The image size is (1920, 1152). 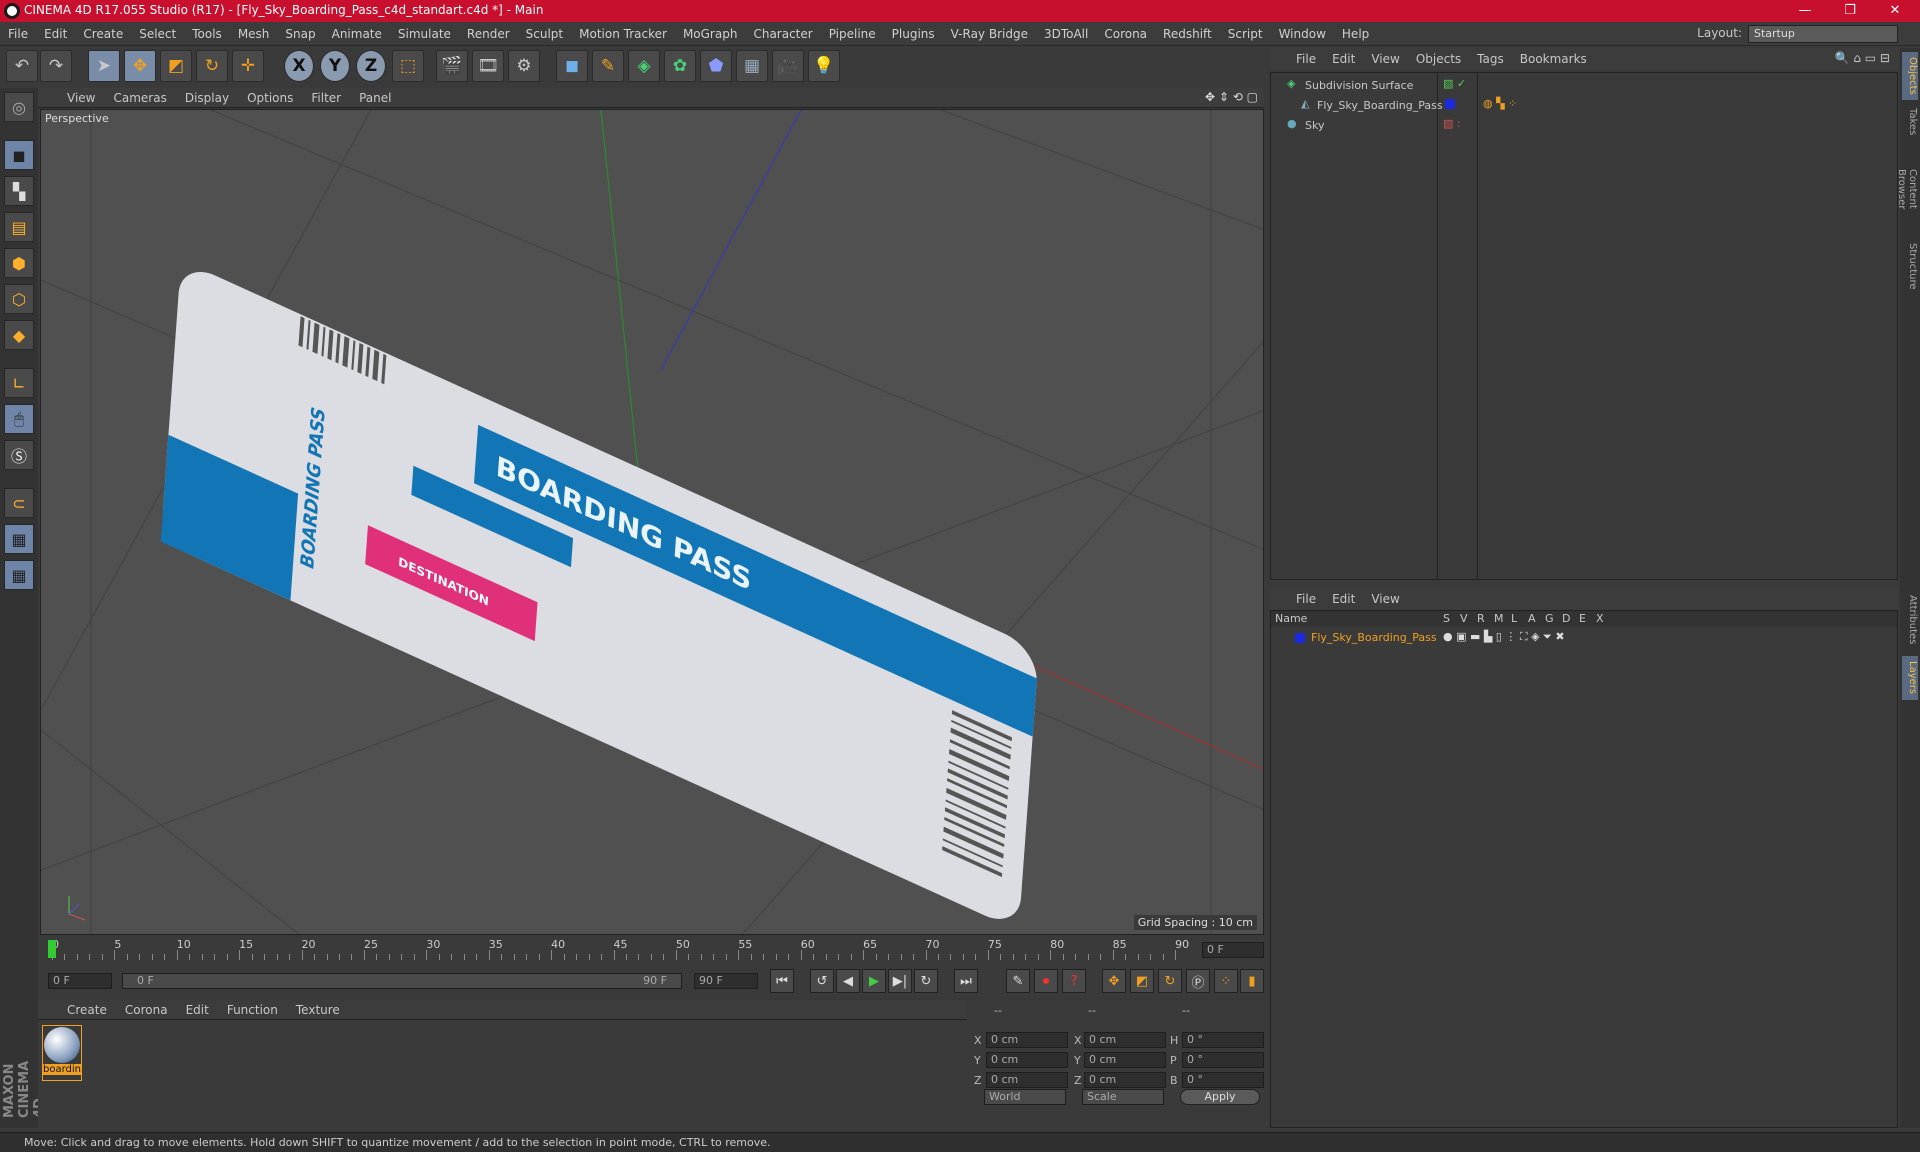 What do you see at coordinates (572, 66) in the screenshot?
I see `cube-primitive-icon: ◼` at bounding box center [572, 66].